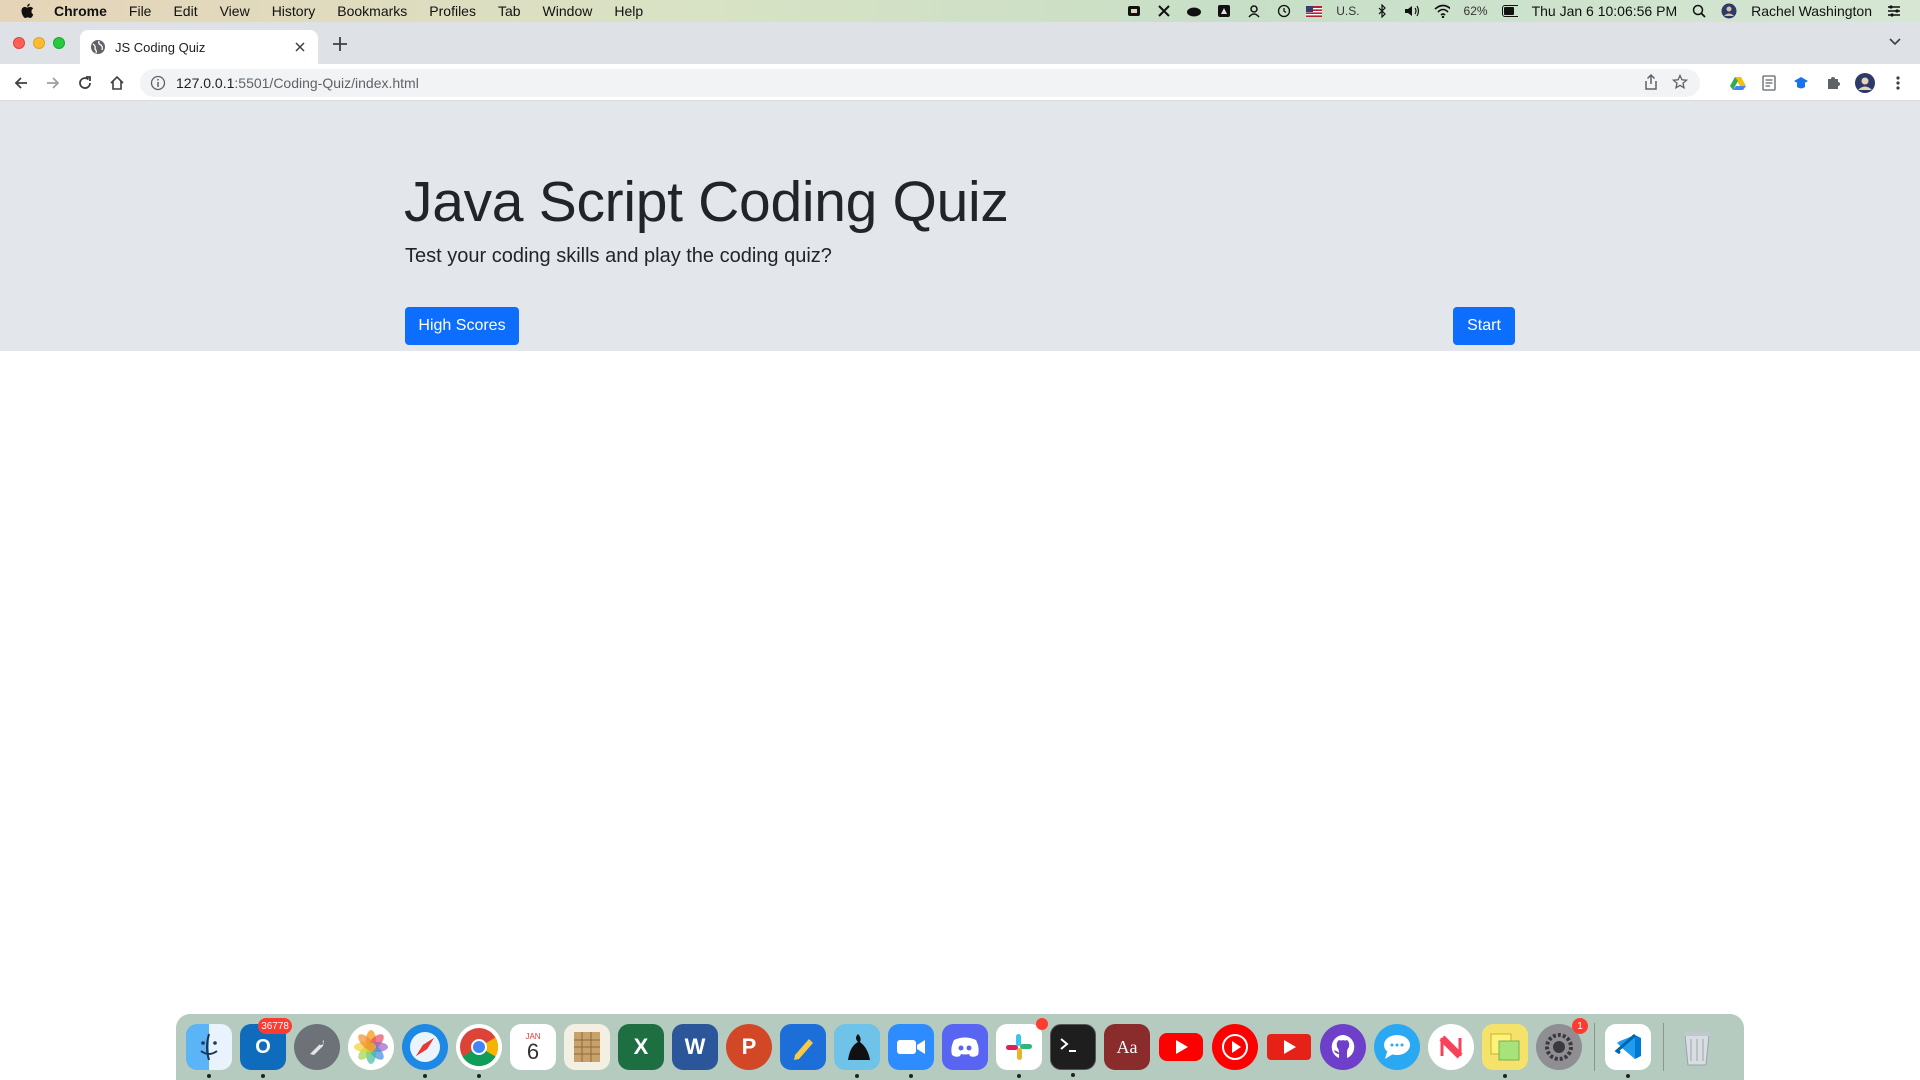 Image resolution: width=1920 pixels, height=1080 pixels. I want to click on dock-stickies-icon, so click(1505, 1051).